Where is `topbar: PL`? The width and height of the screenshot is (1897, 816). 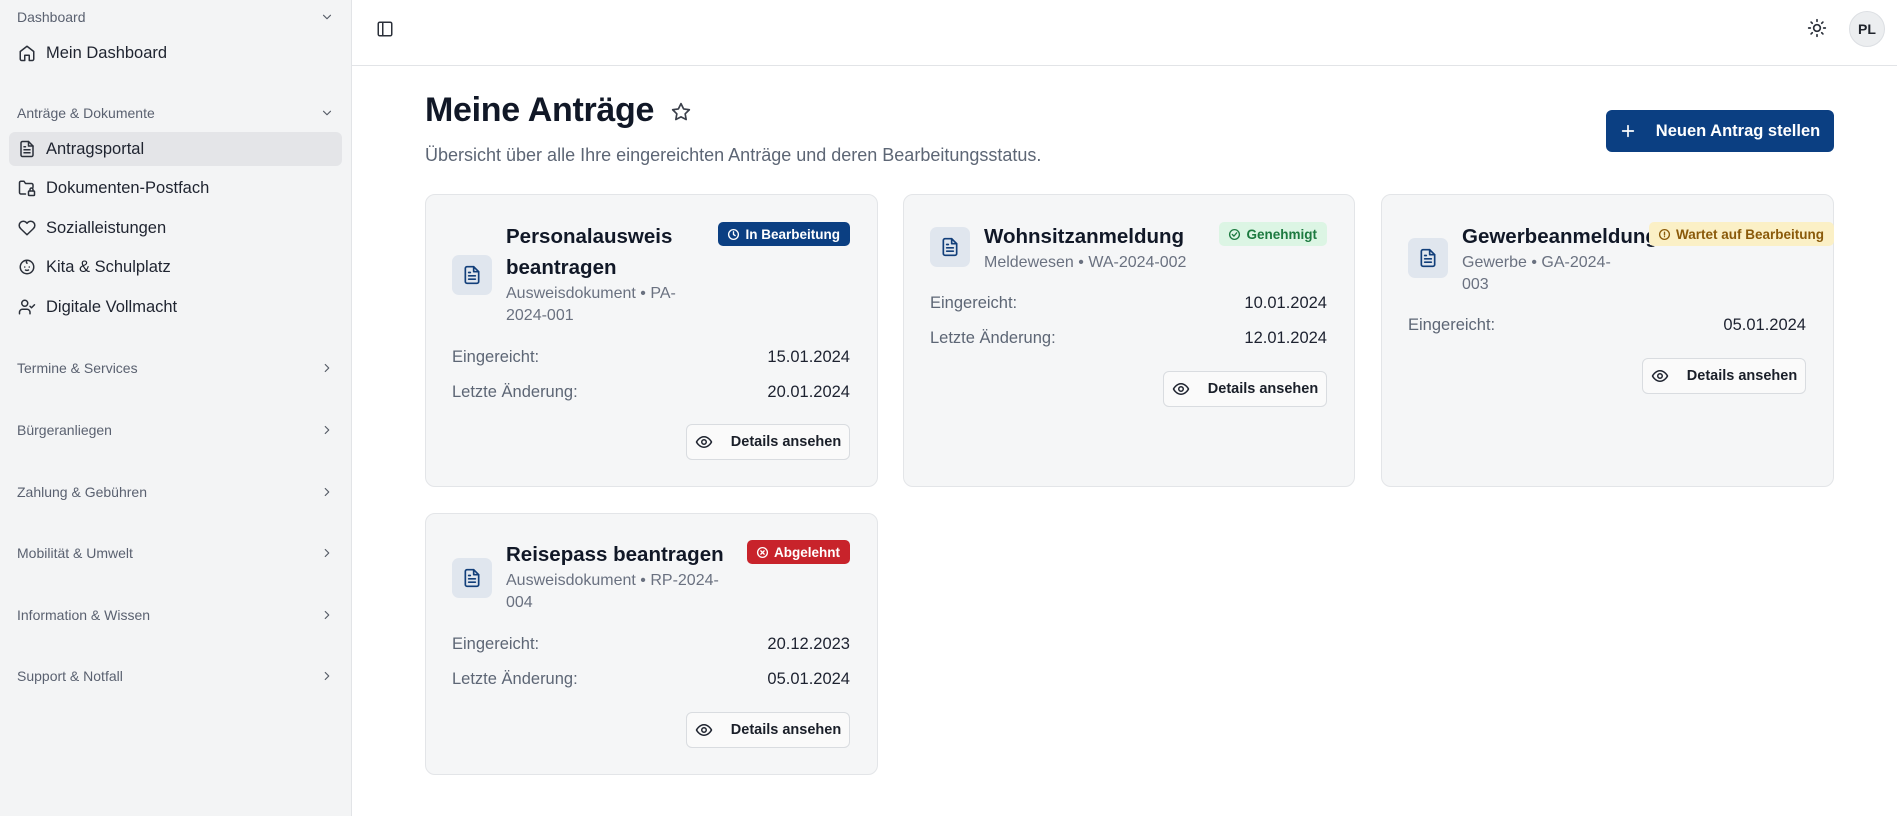 topbar: PL is located at coordinates (1124, 33).